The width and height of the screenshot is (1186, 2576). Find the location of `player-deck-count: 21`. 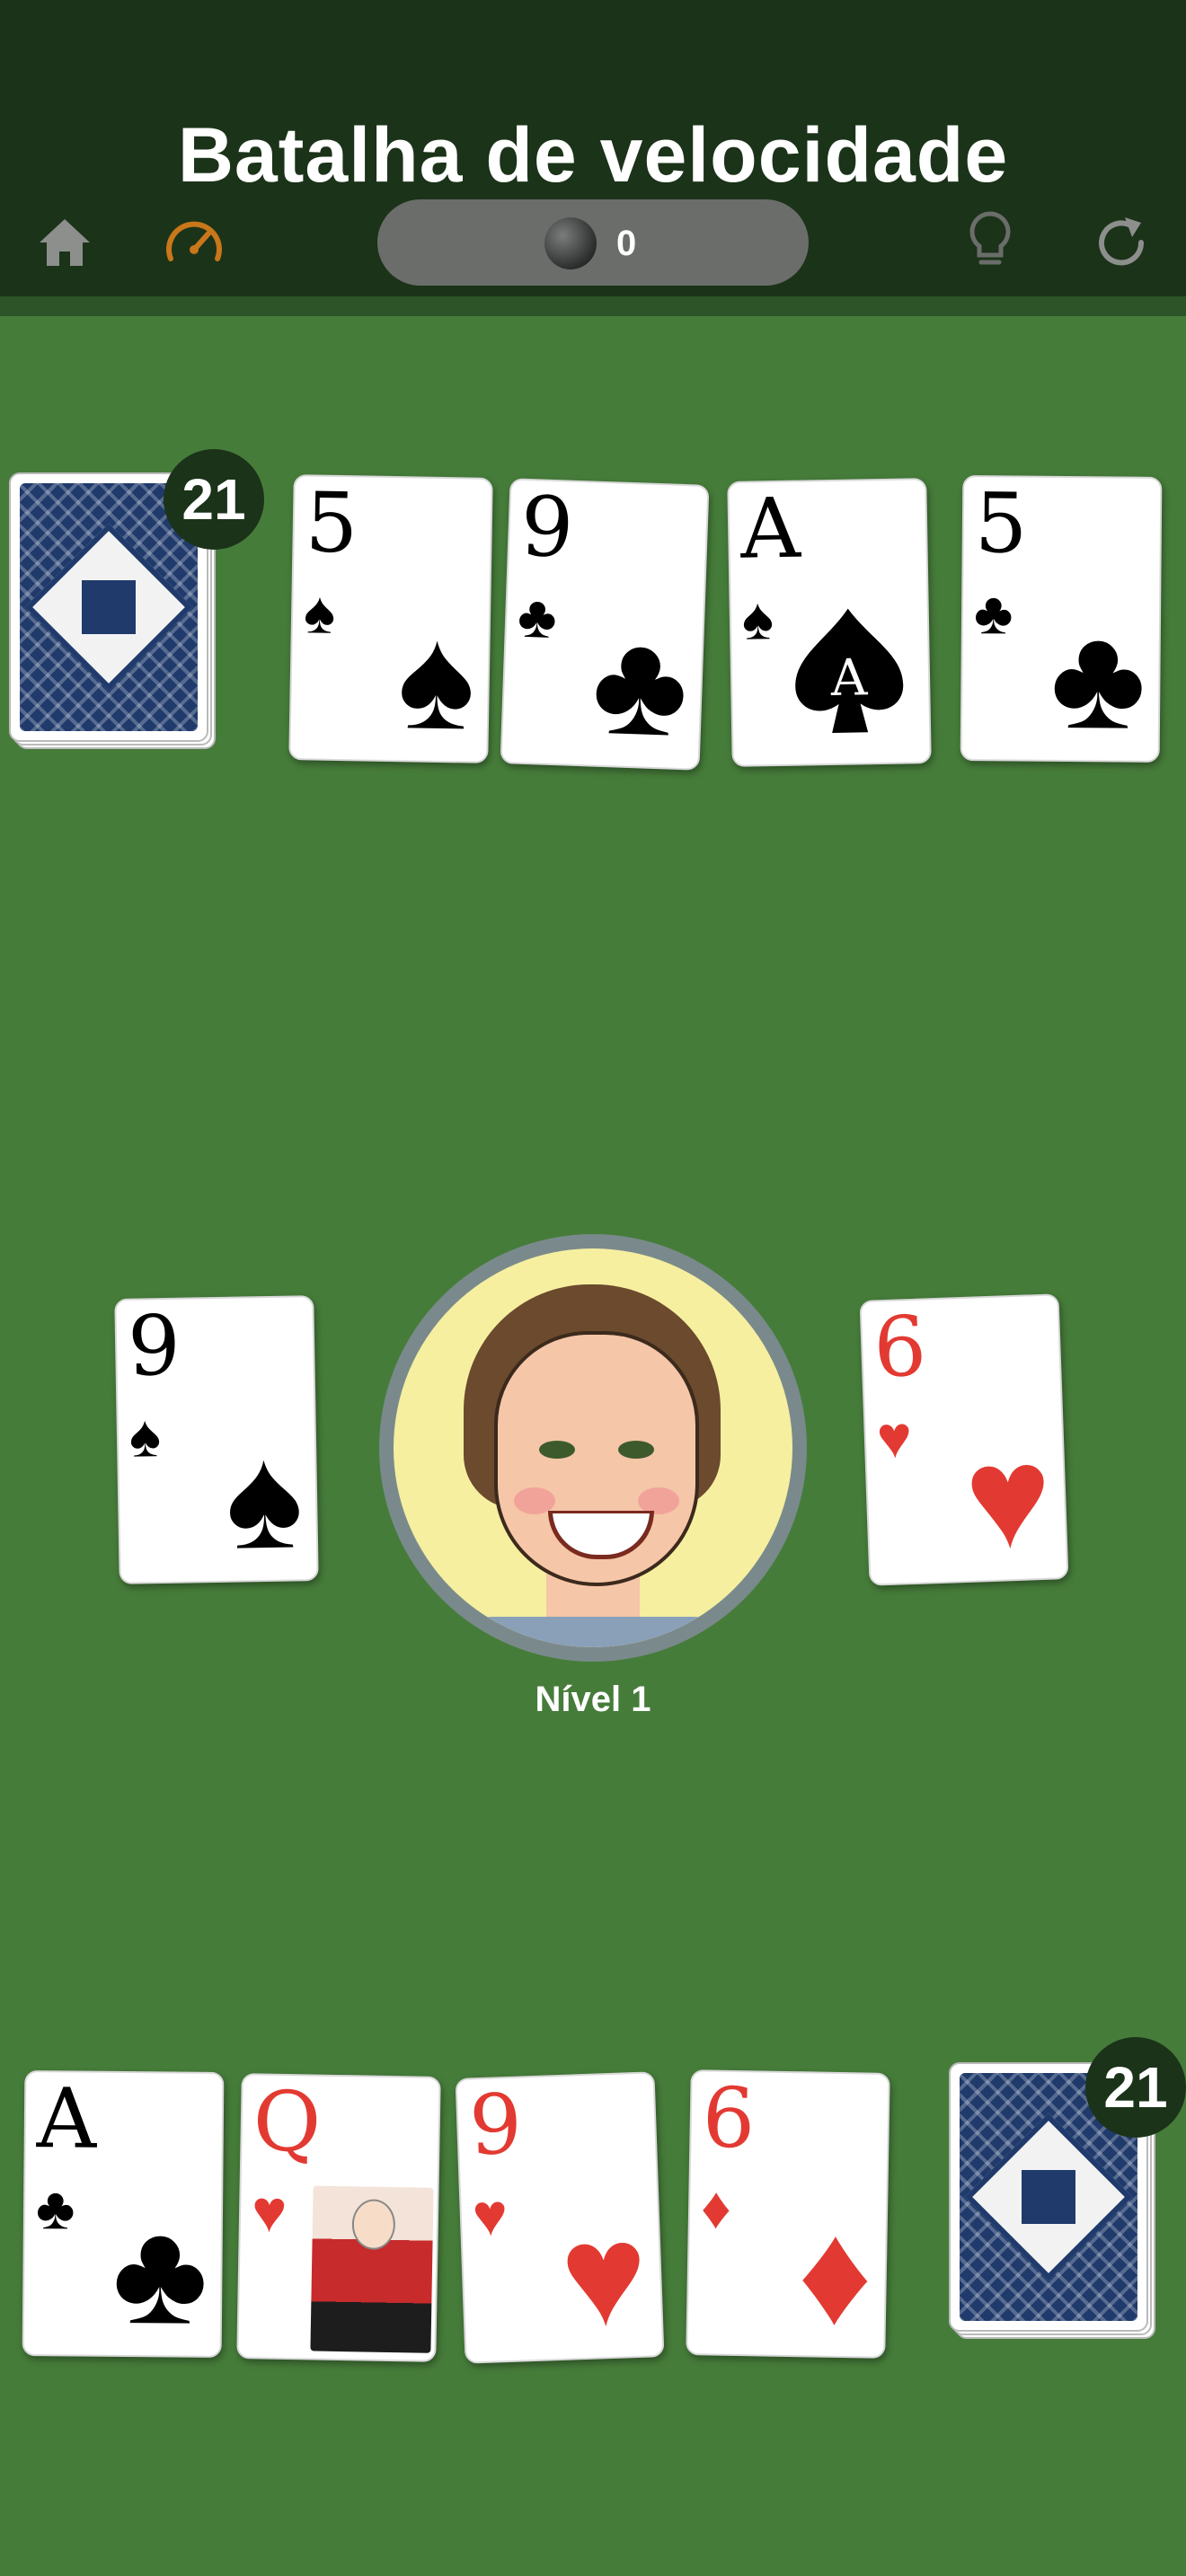

player-deck-count: 21 is located at coordinates (1135, 2087).